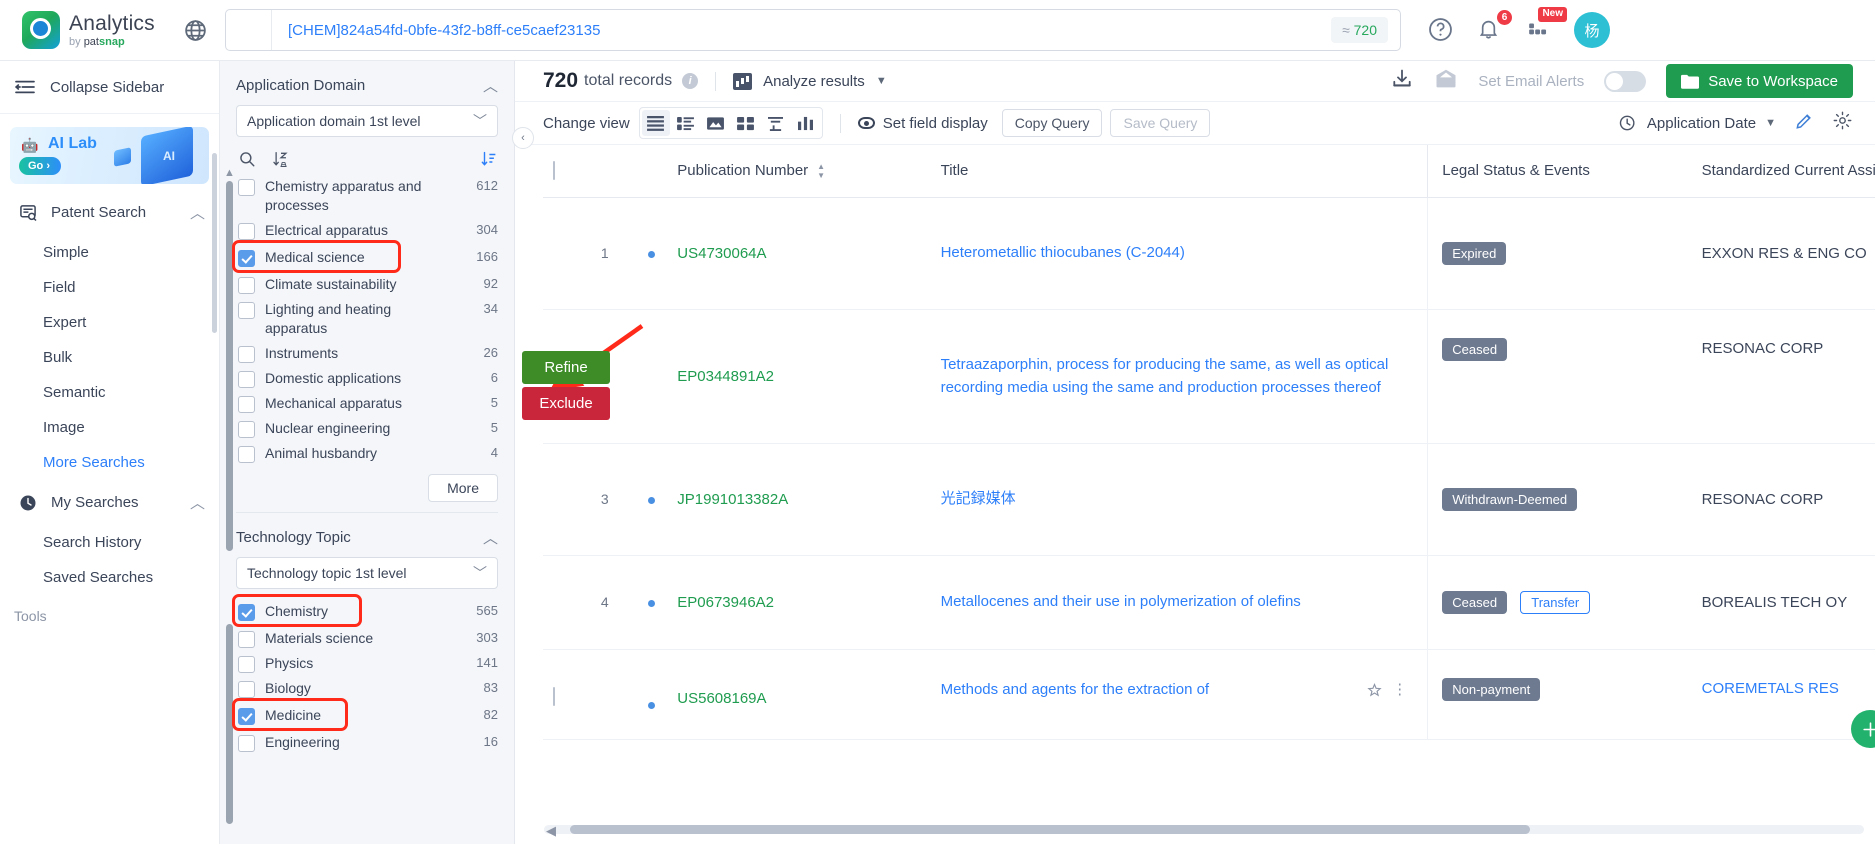 This screenshot has width=1875, height=844. What do you see at coordinates (821, 170) in the screenshot?
I see `sort-toggle-icon: ▲ ▼` at bounding box center [821, 170].